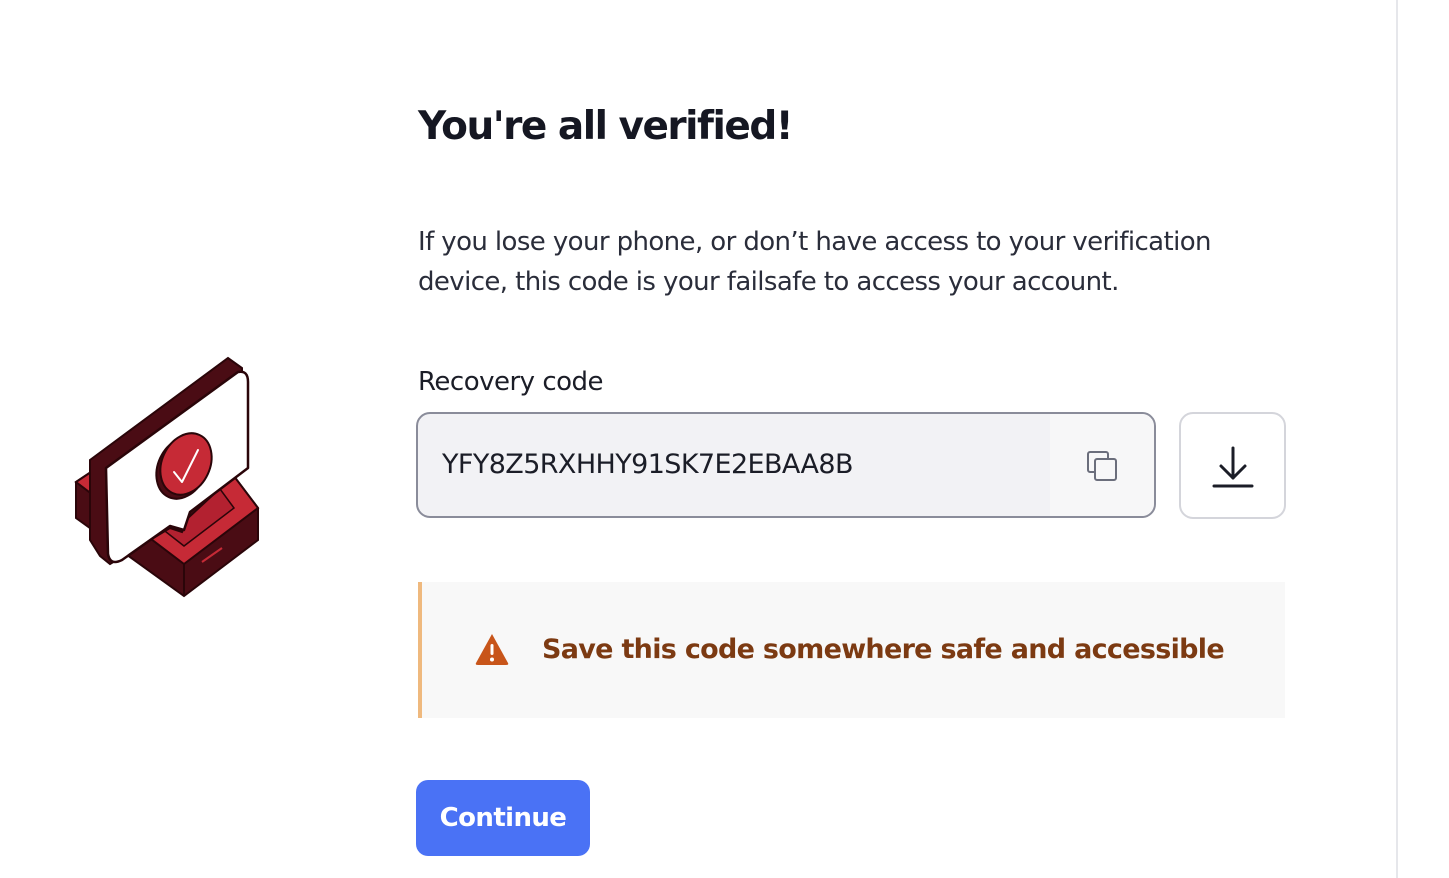  I want to click on page-title: You're all verified!, so click(606, 126).